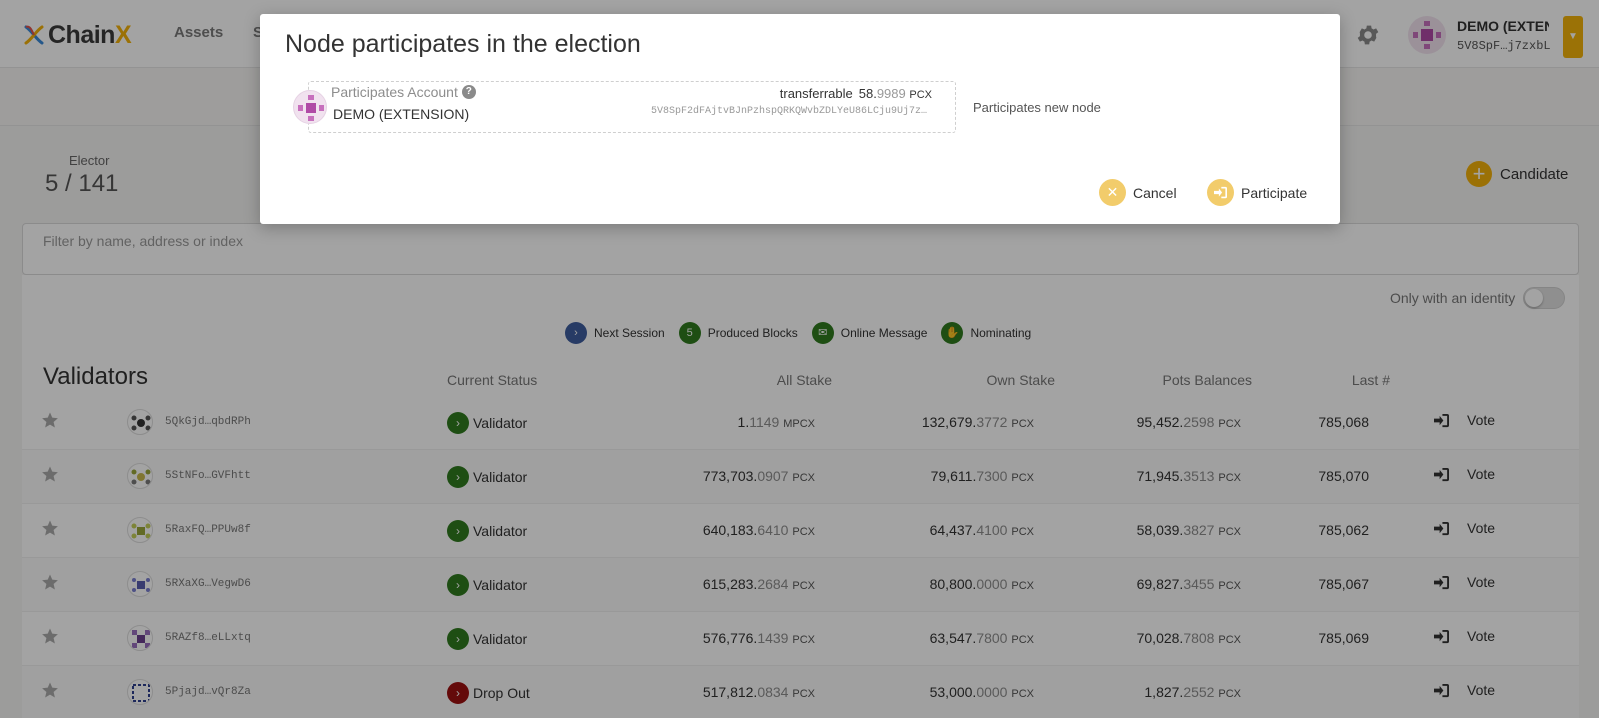 This screenshot has width=1599, height=718. I want to click on close-icon: ✕, so click(1112, 192).